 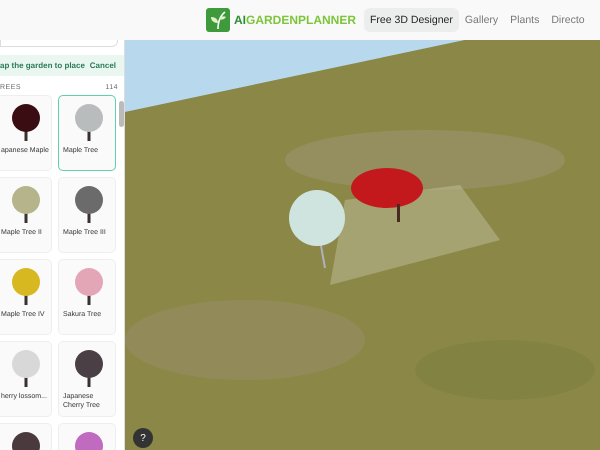 I want to click on cancel-button: Cancel, so click(x=103, y=65).